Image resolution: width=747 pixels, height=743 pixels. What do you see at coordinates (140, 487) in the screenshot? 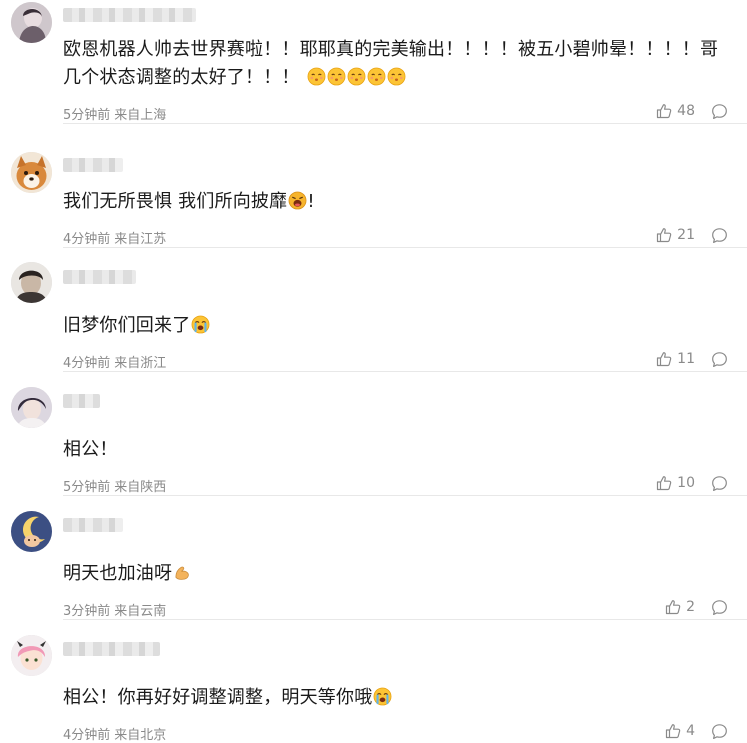
I see `location: 来自陕西` at bounding box center [140, 487].